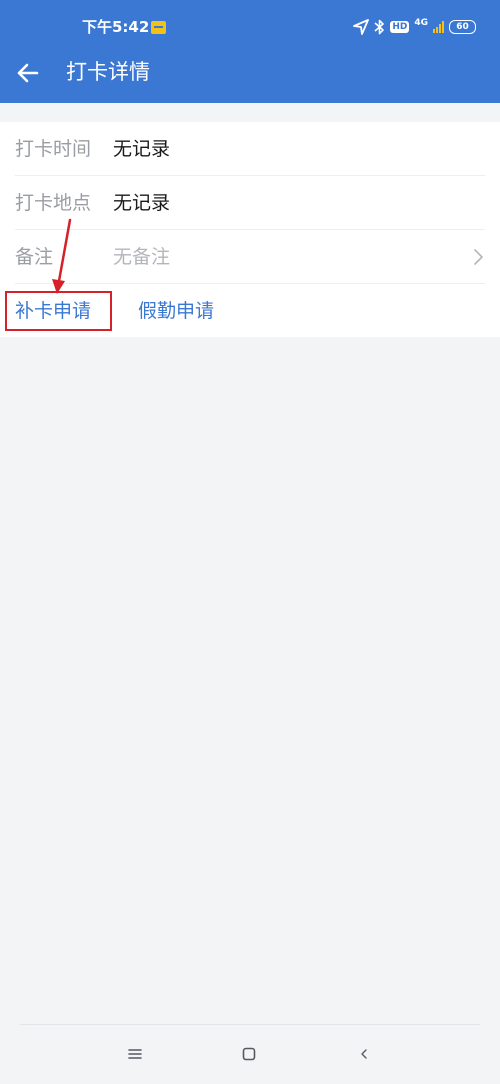  What do you see at coordinates (250, 257) in the screenshot?
I see `remark-row: 备注 无备注` at bounding box center [250, 257].